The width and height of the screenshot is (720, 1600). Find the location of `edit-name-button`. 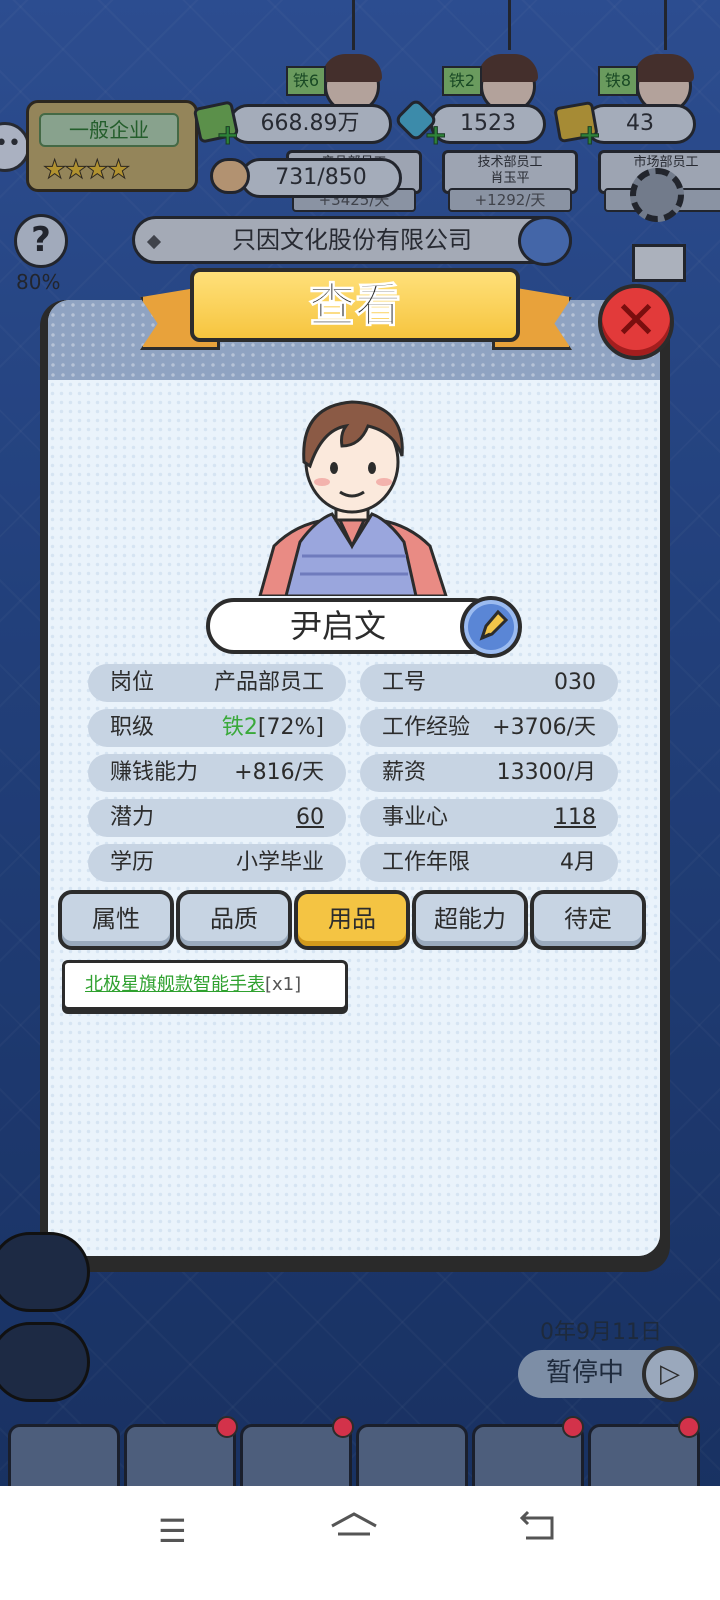

edit-name-button is located at coordinates (491, 627).